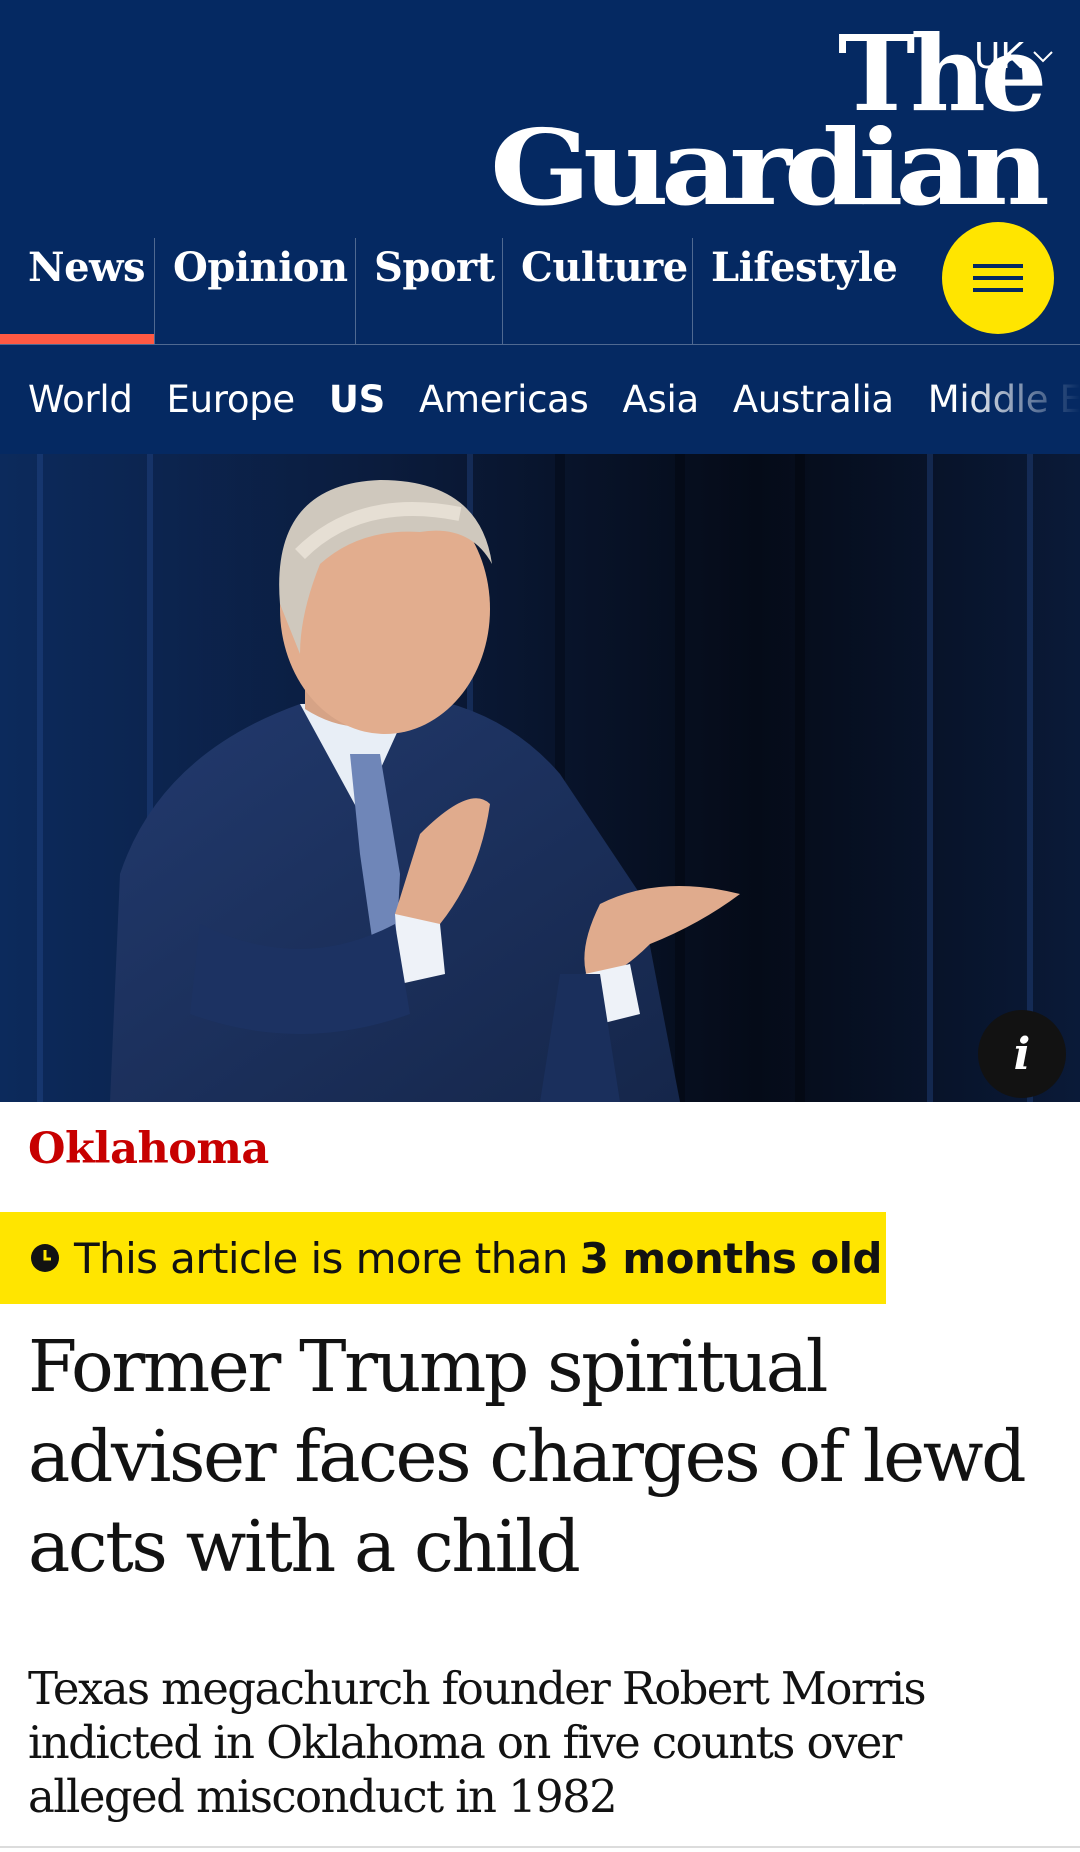 This screenshot has height=1852, width=1080. What do you see at coordinates (540, 1847) in the screenshot?
I see `divider` at bounding box center [540, 1847].